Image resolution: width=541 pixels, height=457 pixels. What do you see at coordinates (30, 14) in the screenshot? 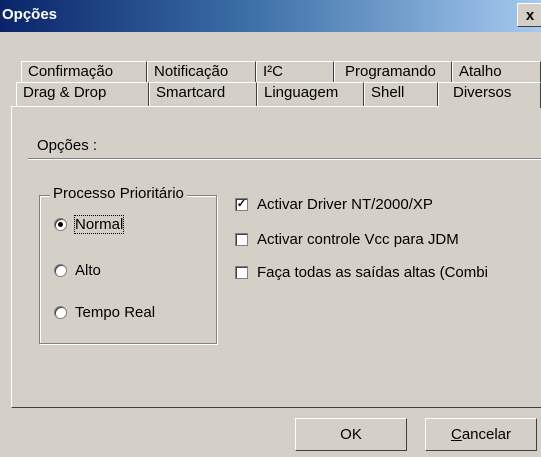
I see `window-title: Opções` at bounding box center [30, 14].